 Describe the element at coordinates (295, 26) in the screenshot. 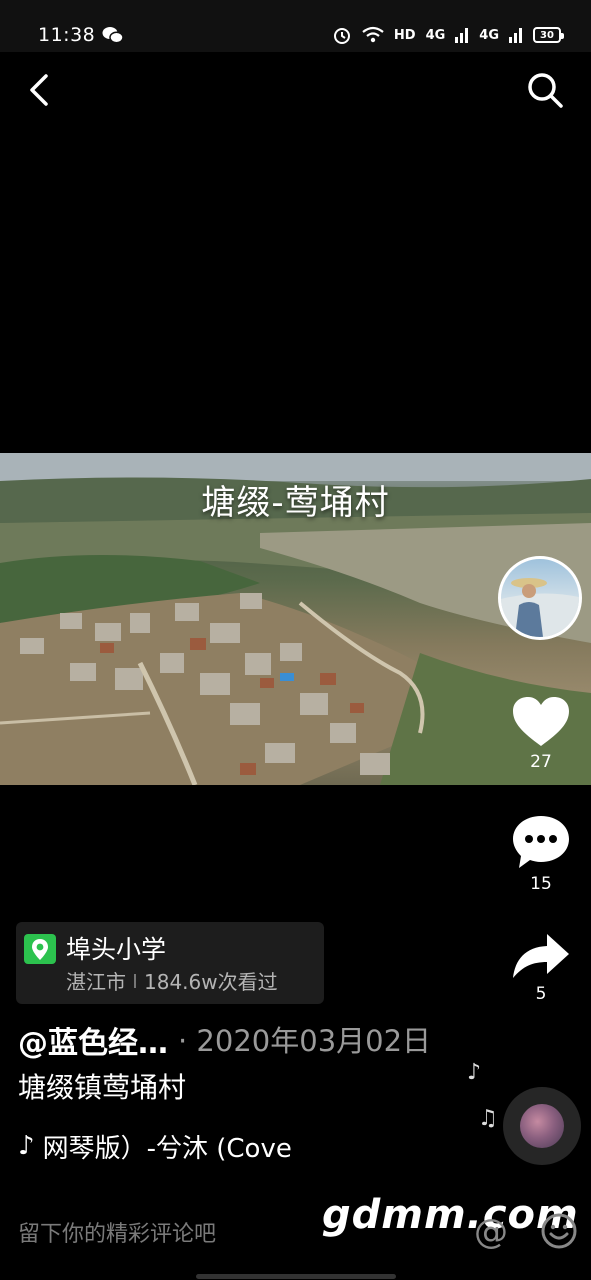

I see `status-bar: 11:38 HD 4G 4G 30` at that location.